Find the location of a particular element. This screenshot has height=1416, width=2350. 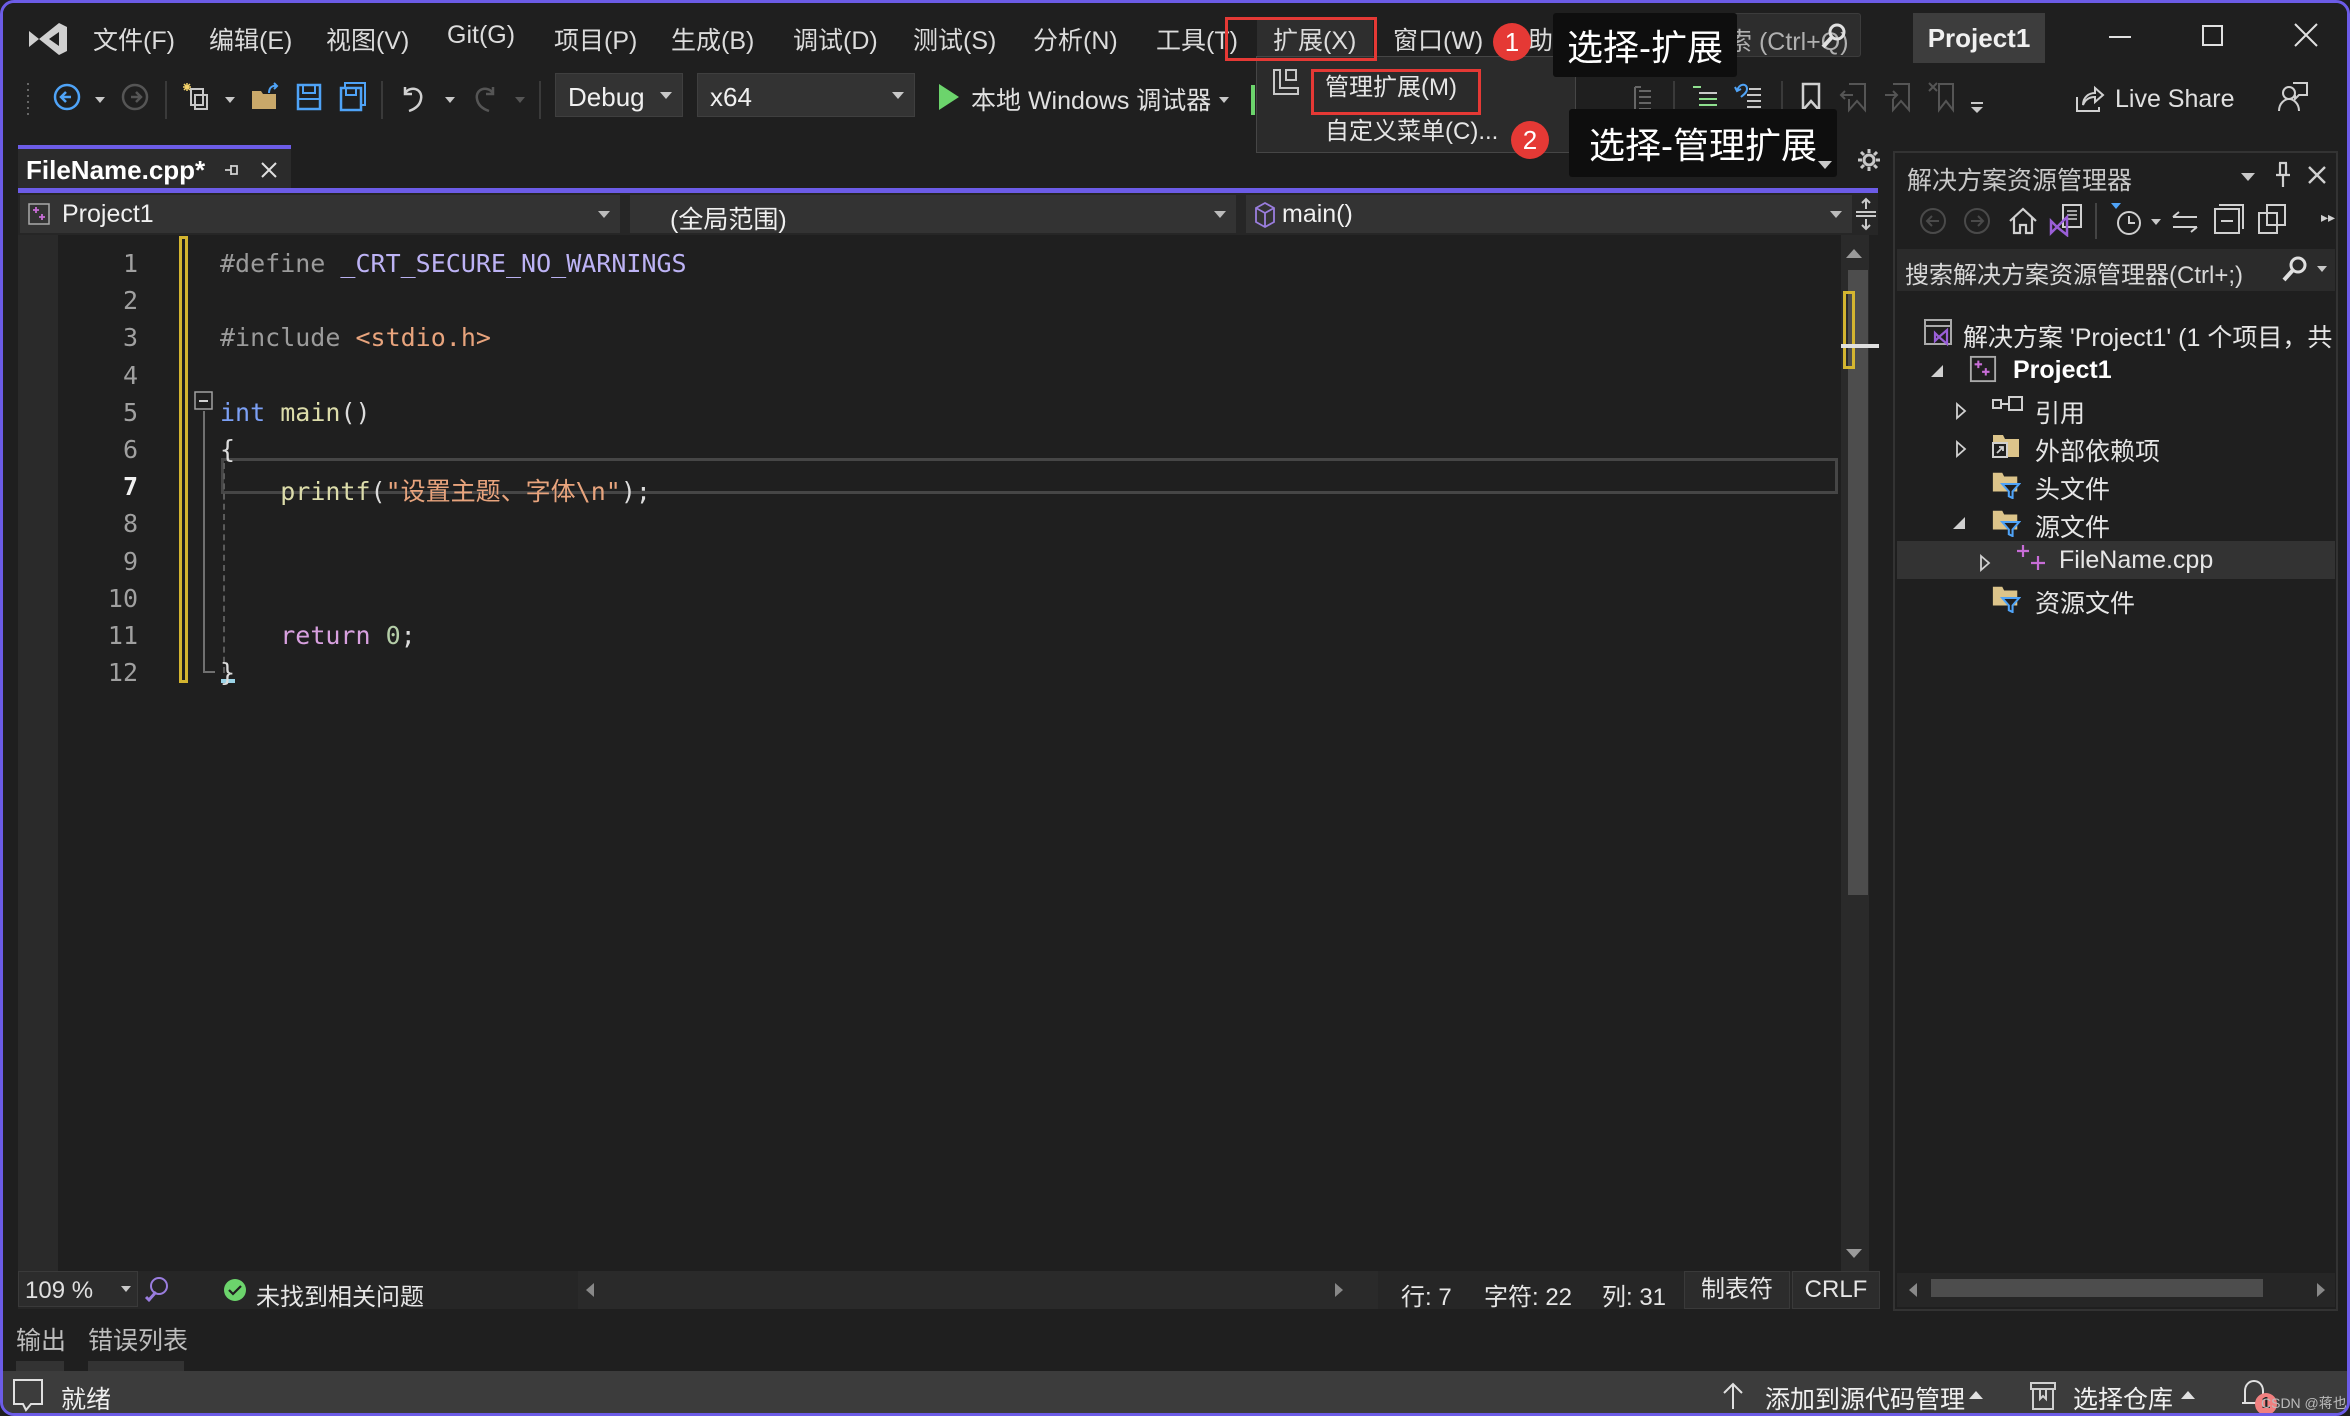

menu-project: 项目(P) is located at coordinates (595, 39).